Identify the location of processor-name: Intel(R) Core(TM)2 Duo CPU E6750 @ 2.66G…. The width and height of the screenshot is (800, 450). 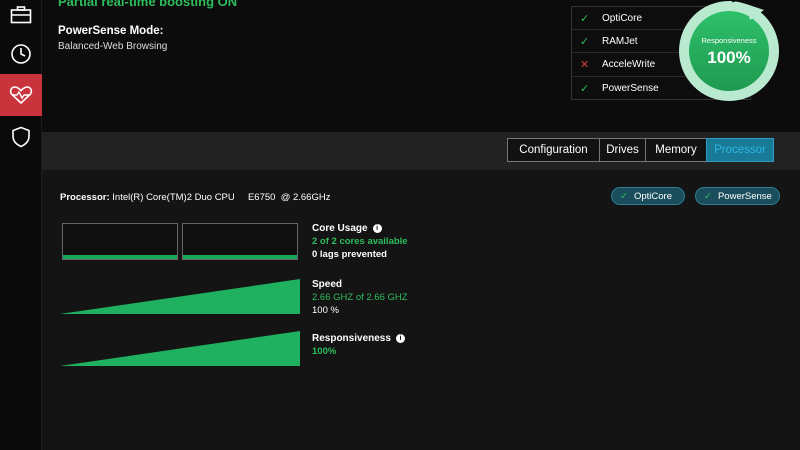
(221, 197).